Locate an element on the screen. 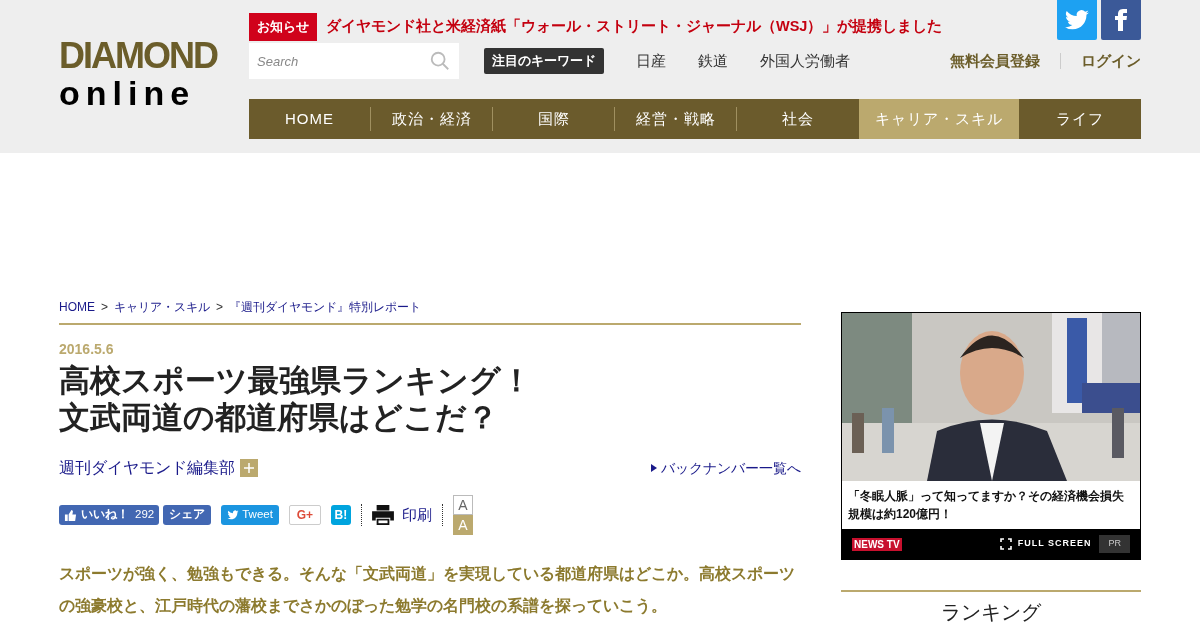 The width and height of the screenshot is (1200, 630). fullscreen-icon is located at coordinates (1005, 544).